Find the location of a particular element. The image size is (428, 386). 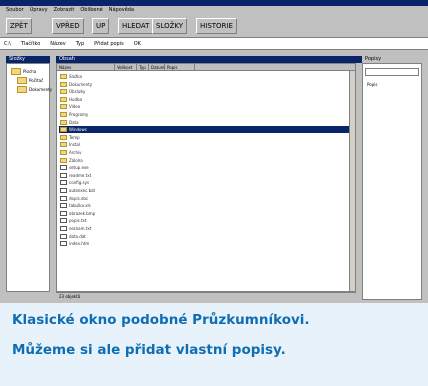

list-header: Název Velikost Typ Datum Popis is located at coordinates (206, 67).